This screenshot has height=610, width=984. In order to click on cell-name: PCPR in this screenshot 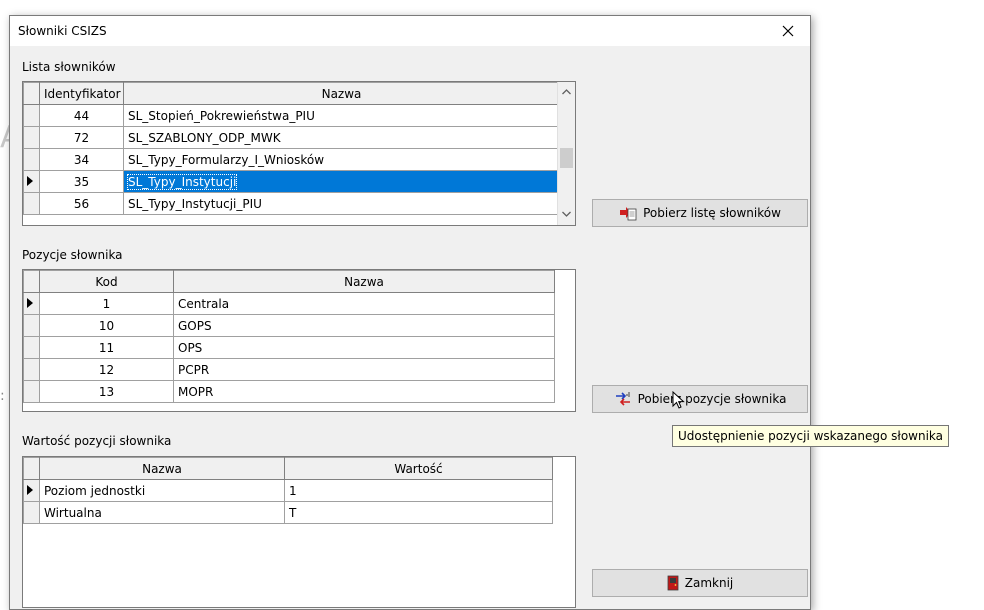, I will do `click(364, 369)`.